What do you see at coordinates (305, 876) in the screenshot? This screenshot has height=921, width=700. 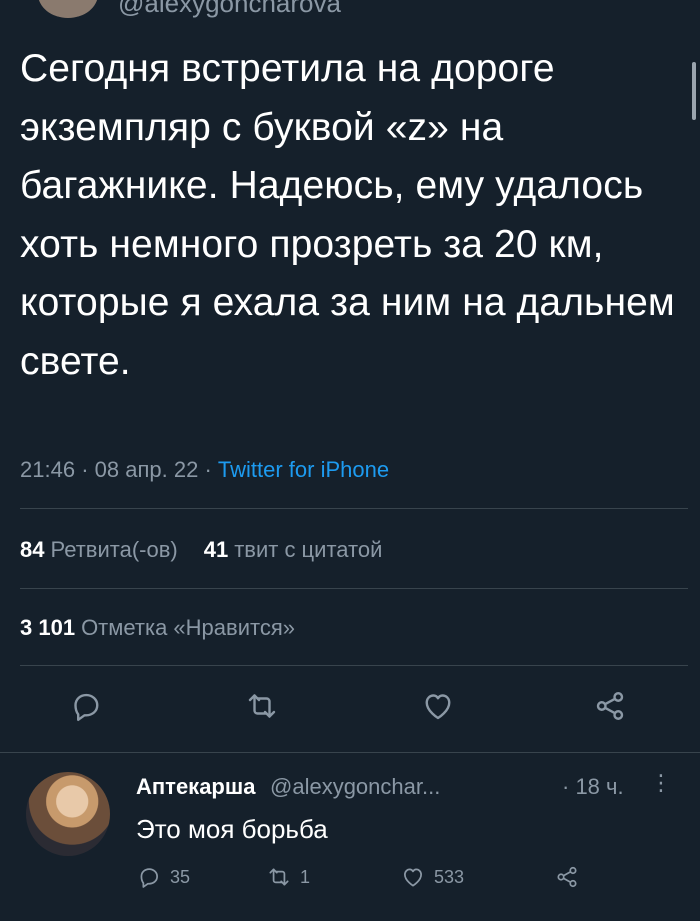 I see `reply-retweet-count: 1` at bounding box center [305, 876].